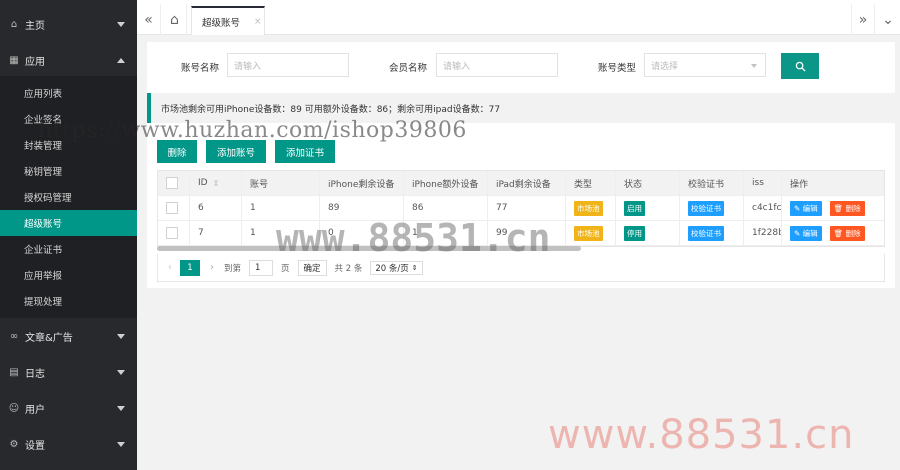 The width and height of the screenshot is (900, 470). I want to click on account-name-label: 账号名称, so click(200, 68).